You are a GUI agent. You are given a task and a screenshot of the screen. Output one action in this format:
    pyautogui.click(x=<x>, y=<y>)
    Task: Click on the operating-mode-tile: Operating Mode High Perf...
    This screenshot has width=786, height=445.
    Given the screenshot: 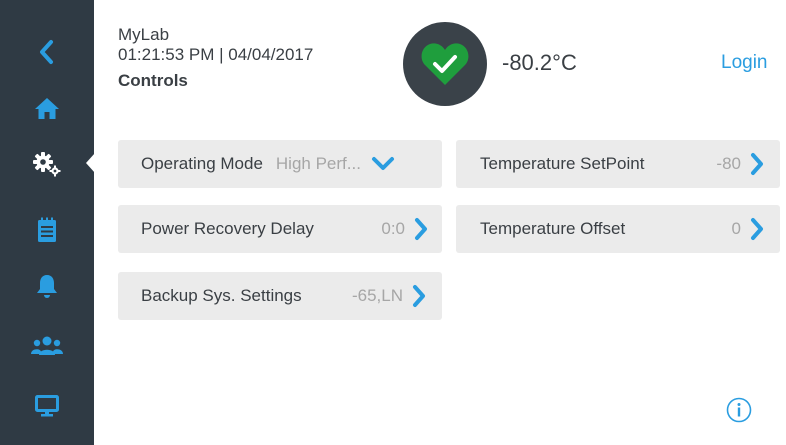 What is the action you would take?
    pyautogui.click(x=280, y=164)
    